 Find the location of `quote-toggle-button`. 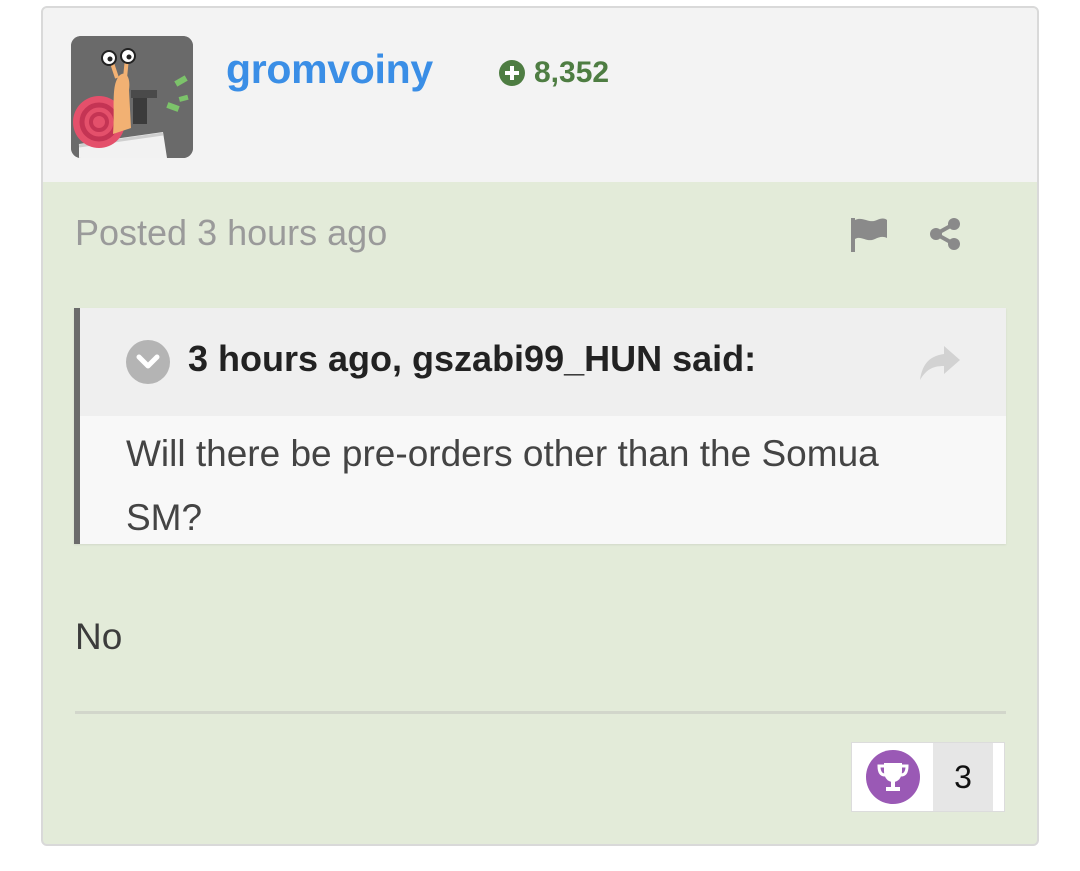

quote-toggle-button is located at coordinates (148, 362).